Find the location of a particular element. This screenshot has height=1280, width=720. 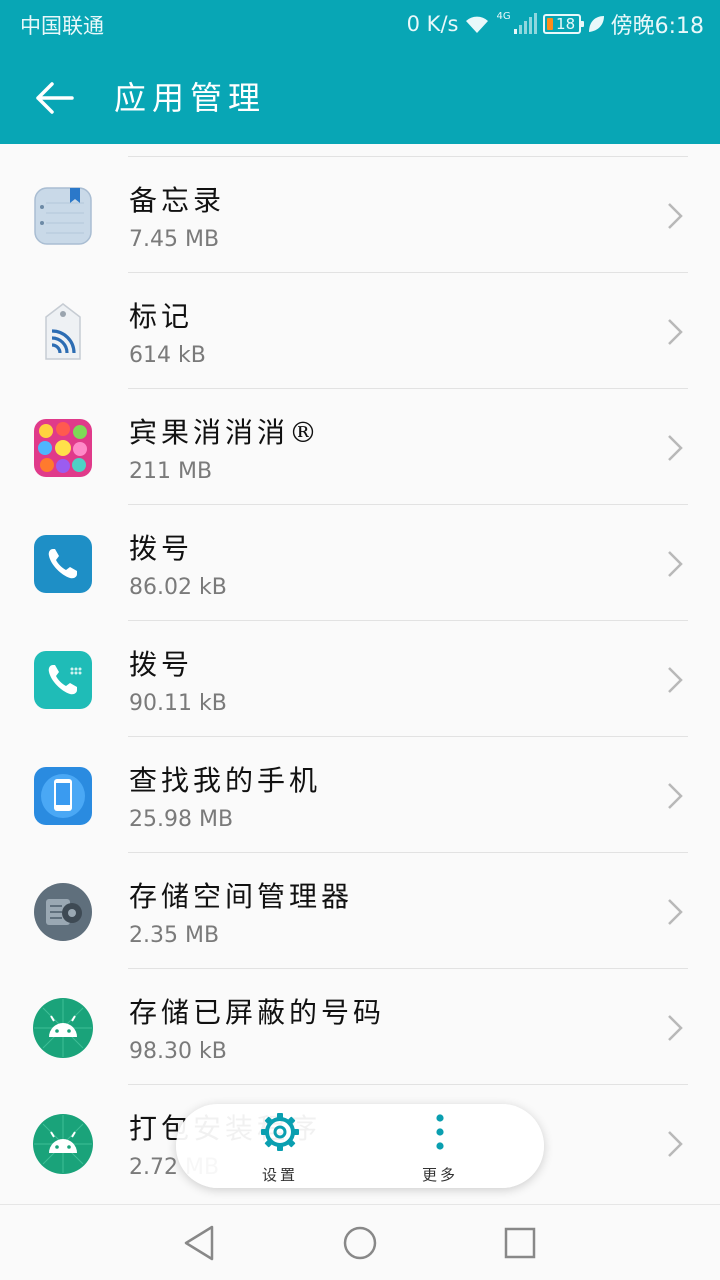

app-name: 宾果消消消® is located at coordinates (225, 432).